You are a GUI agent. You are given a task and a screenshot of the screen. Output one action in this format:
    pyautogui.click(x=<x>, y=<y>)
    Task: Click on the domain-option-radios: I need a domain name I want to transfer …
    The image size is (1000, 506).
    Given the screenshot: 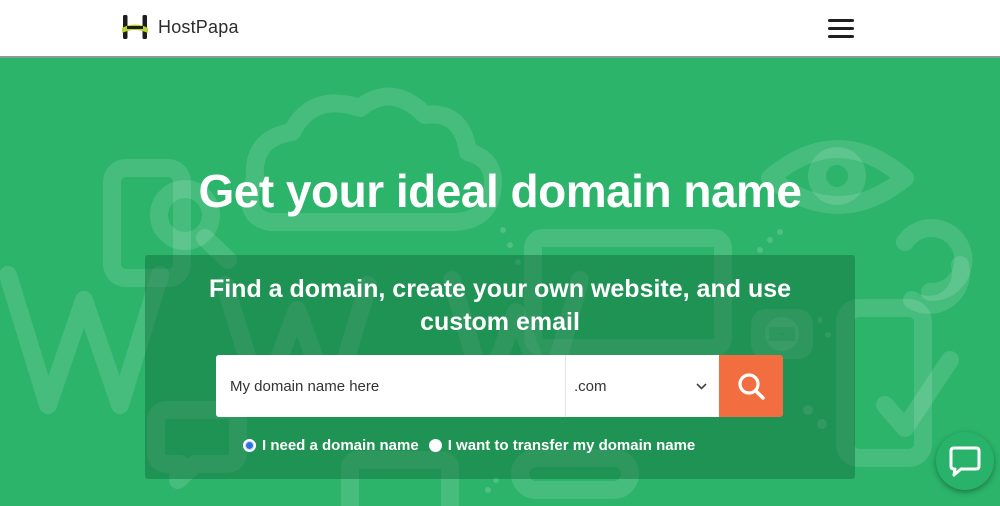 What is the action you would take?
    pyautogui.click(x=474, y=445)
    